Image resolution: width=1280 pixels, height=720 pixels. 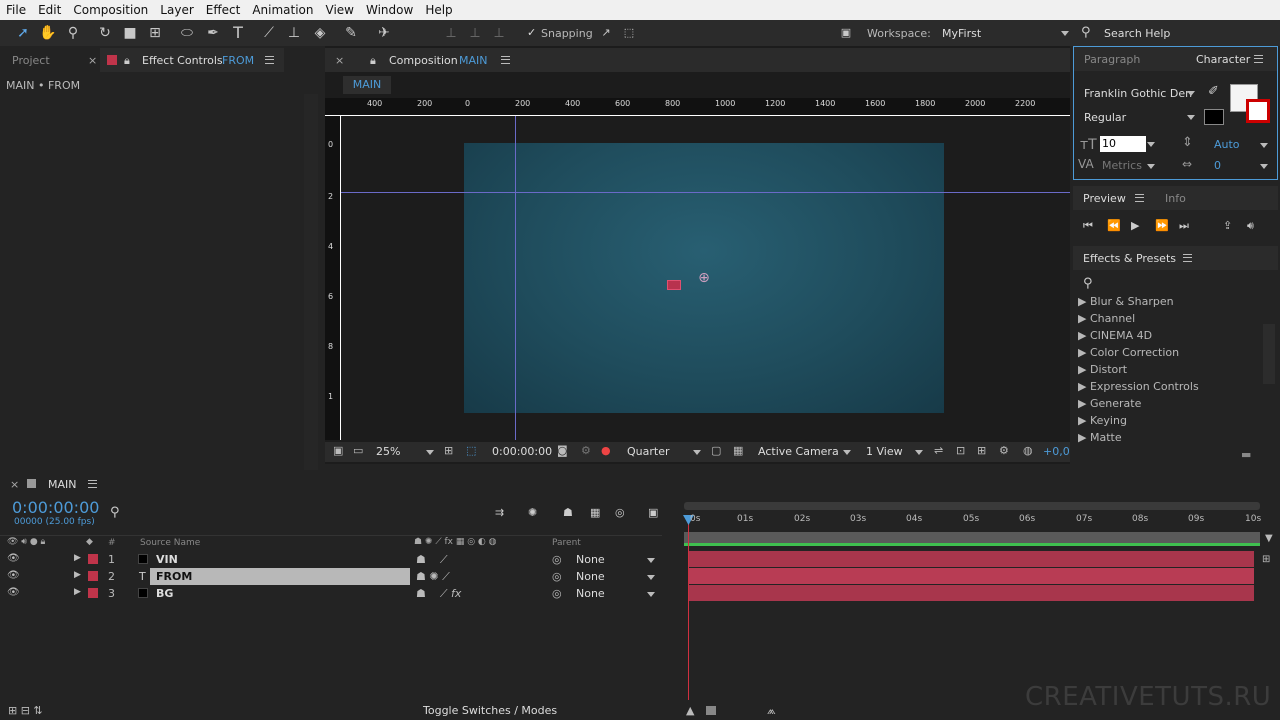 What do you see at coordinates (170, 543) in the screenshot?
I see `column-source-name: Source Name` at bounding box center [170, 543].